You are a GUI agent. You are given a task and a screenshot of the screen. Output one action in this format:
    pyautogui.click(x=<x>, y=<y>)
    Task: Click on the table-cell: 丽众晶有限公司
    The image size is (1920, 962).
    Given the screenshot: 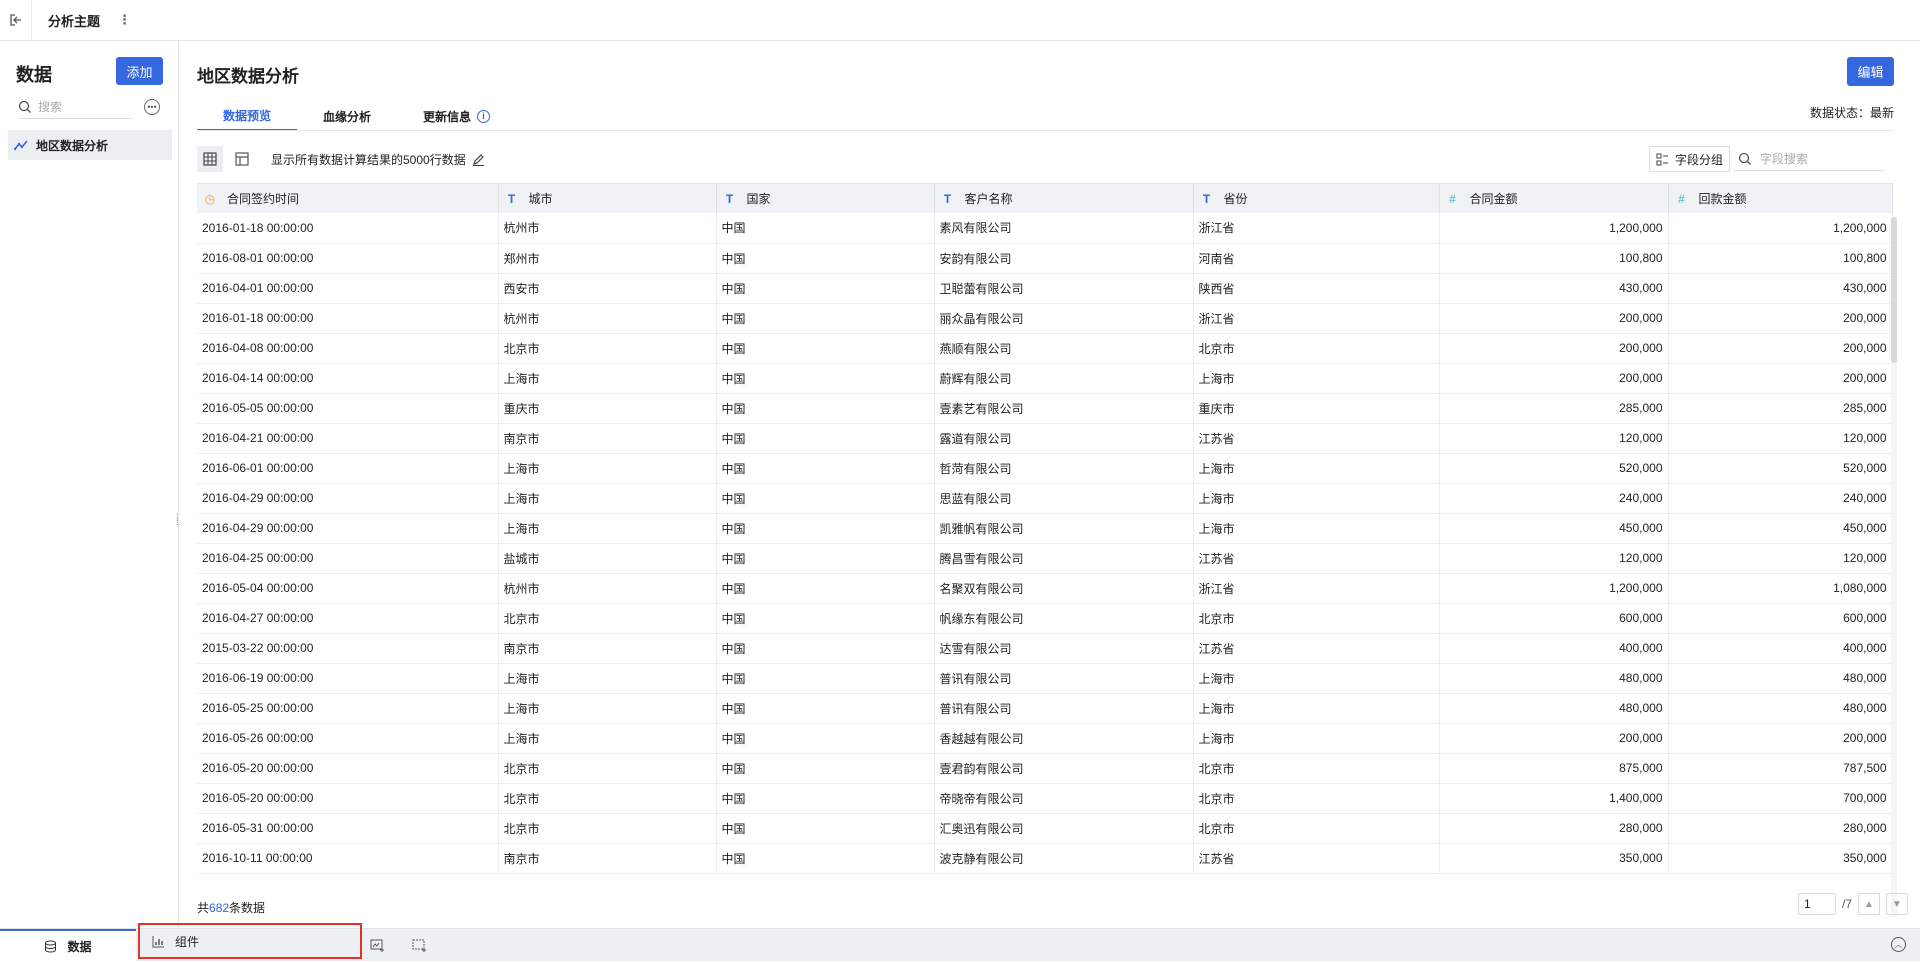 What is the action you would take?
    pyautogui.click(x=1064, y=318)
    